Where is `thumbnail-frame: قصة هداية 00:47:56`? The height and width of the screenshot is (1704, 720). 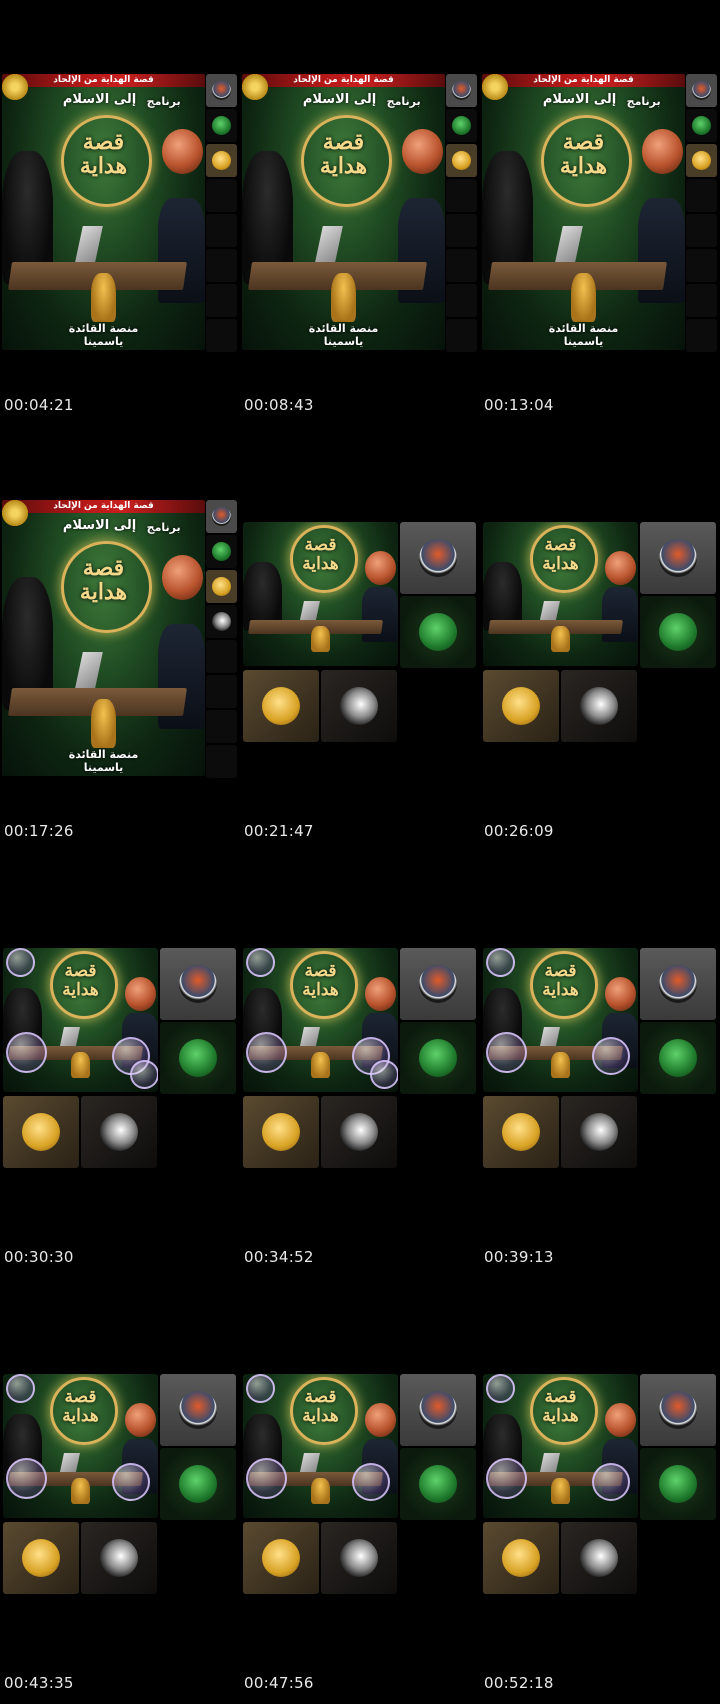
thumbnail-frame: قصة هداية 00:47:56 is located at coordinates (360, 1491).